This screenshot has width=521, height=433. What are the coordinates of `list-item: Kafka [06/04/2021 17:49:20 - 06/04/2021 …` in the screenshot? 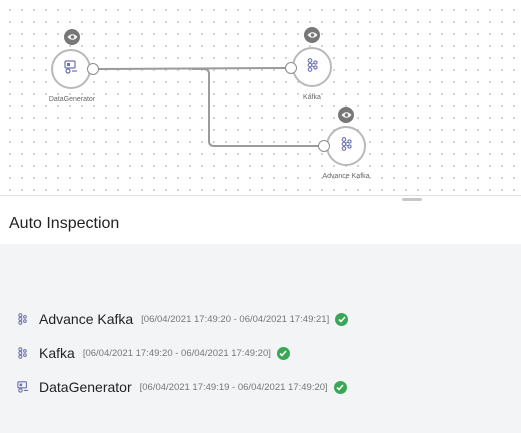 It's located at (182, 353).